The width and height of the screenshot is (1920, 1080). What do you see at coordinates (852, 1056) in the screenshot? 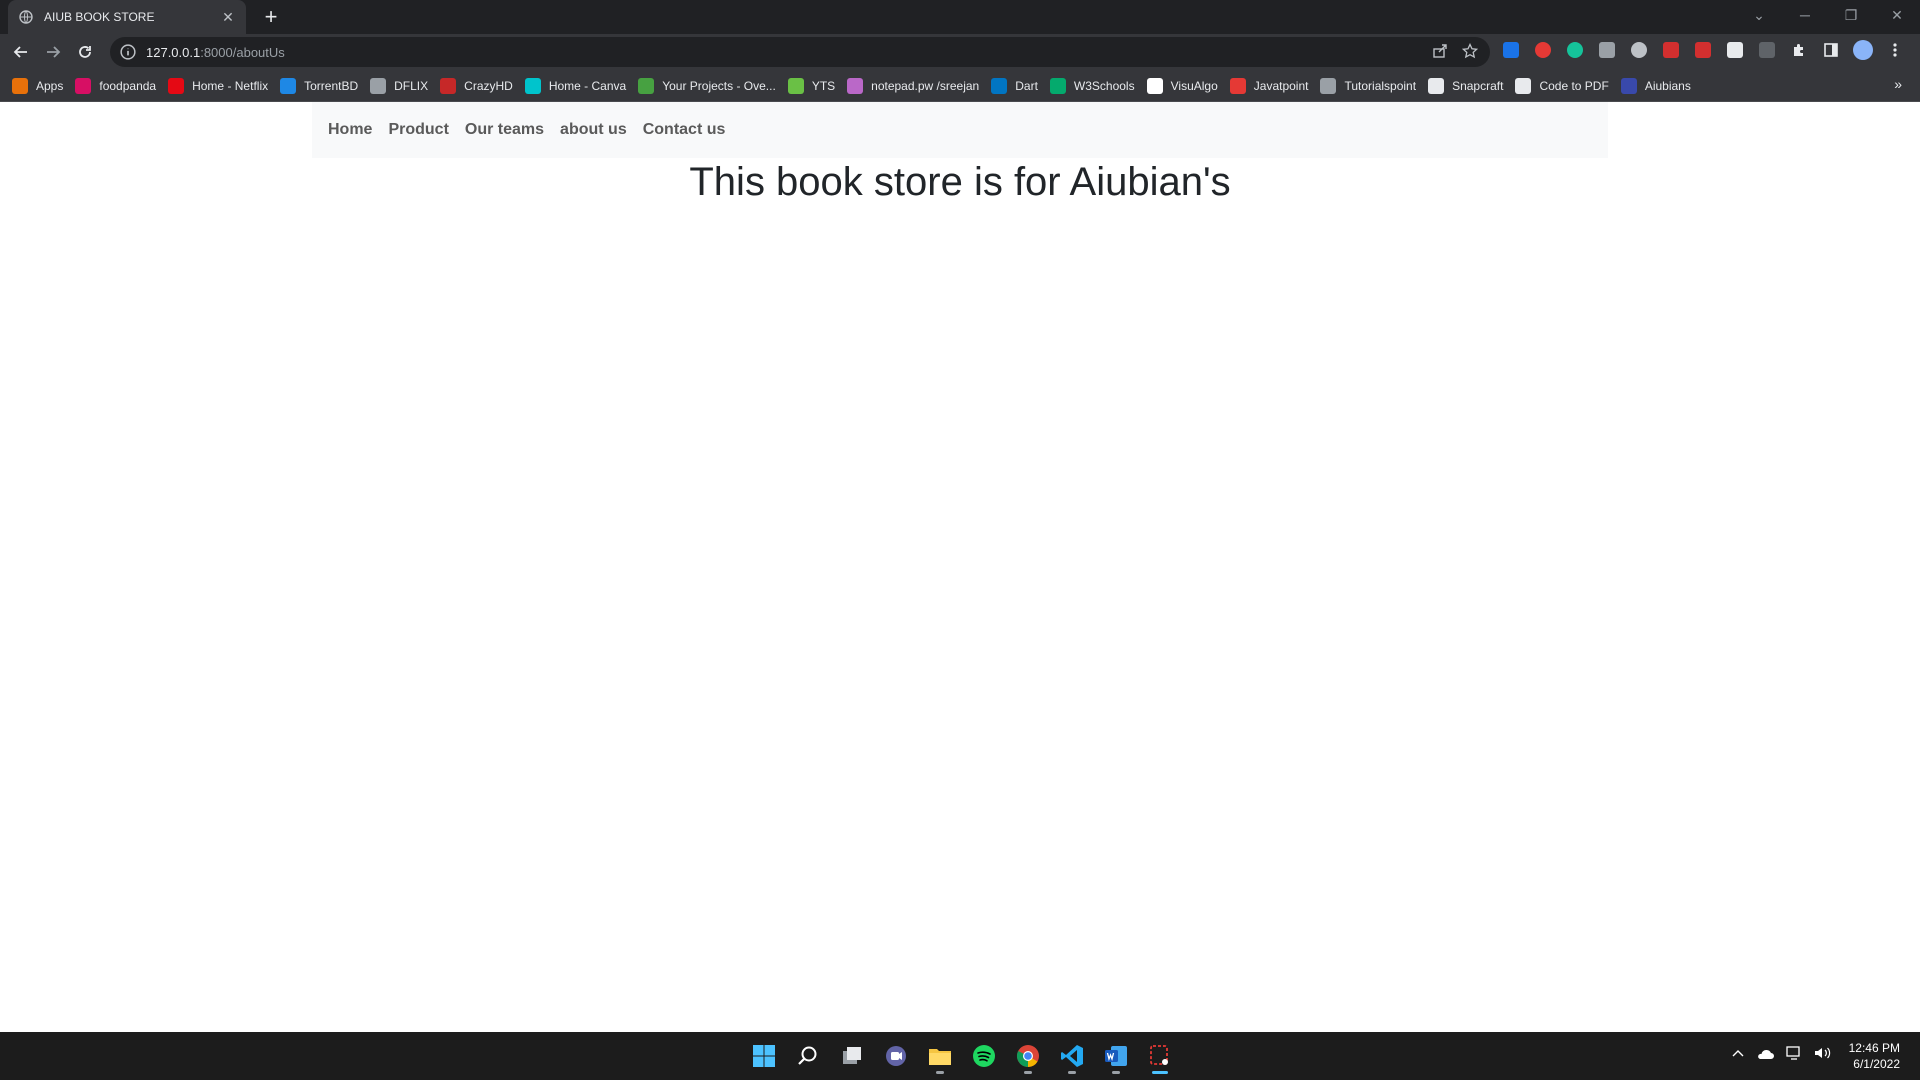
I see `task-view-button` at bounding box center [852, 1056].